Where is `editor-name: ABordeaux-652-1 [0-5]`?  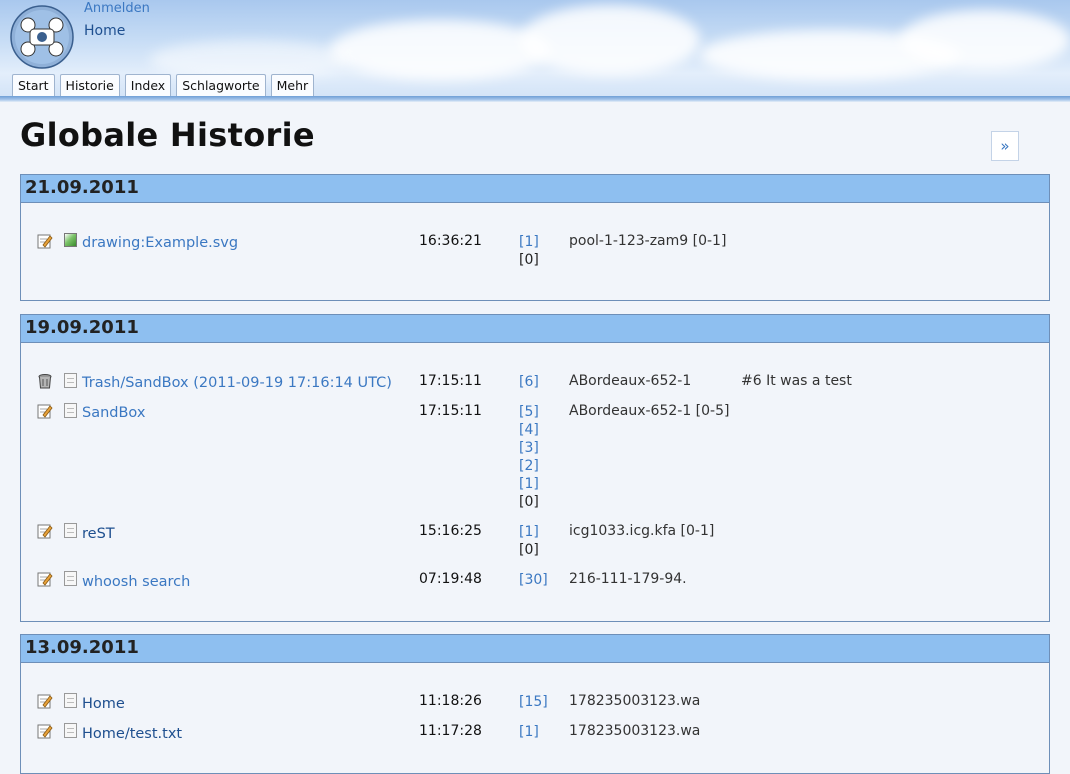
editor-name: ABordeaux-652-1 [0-5] is located at coordinates (649, 411).